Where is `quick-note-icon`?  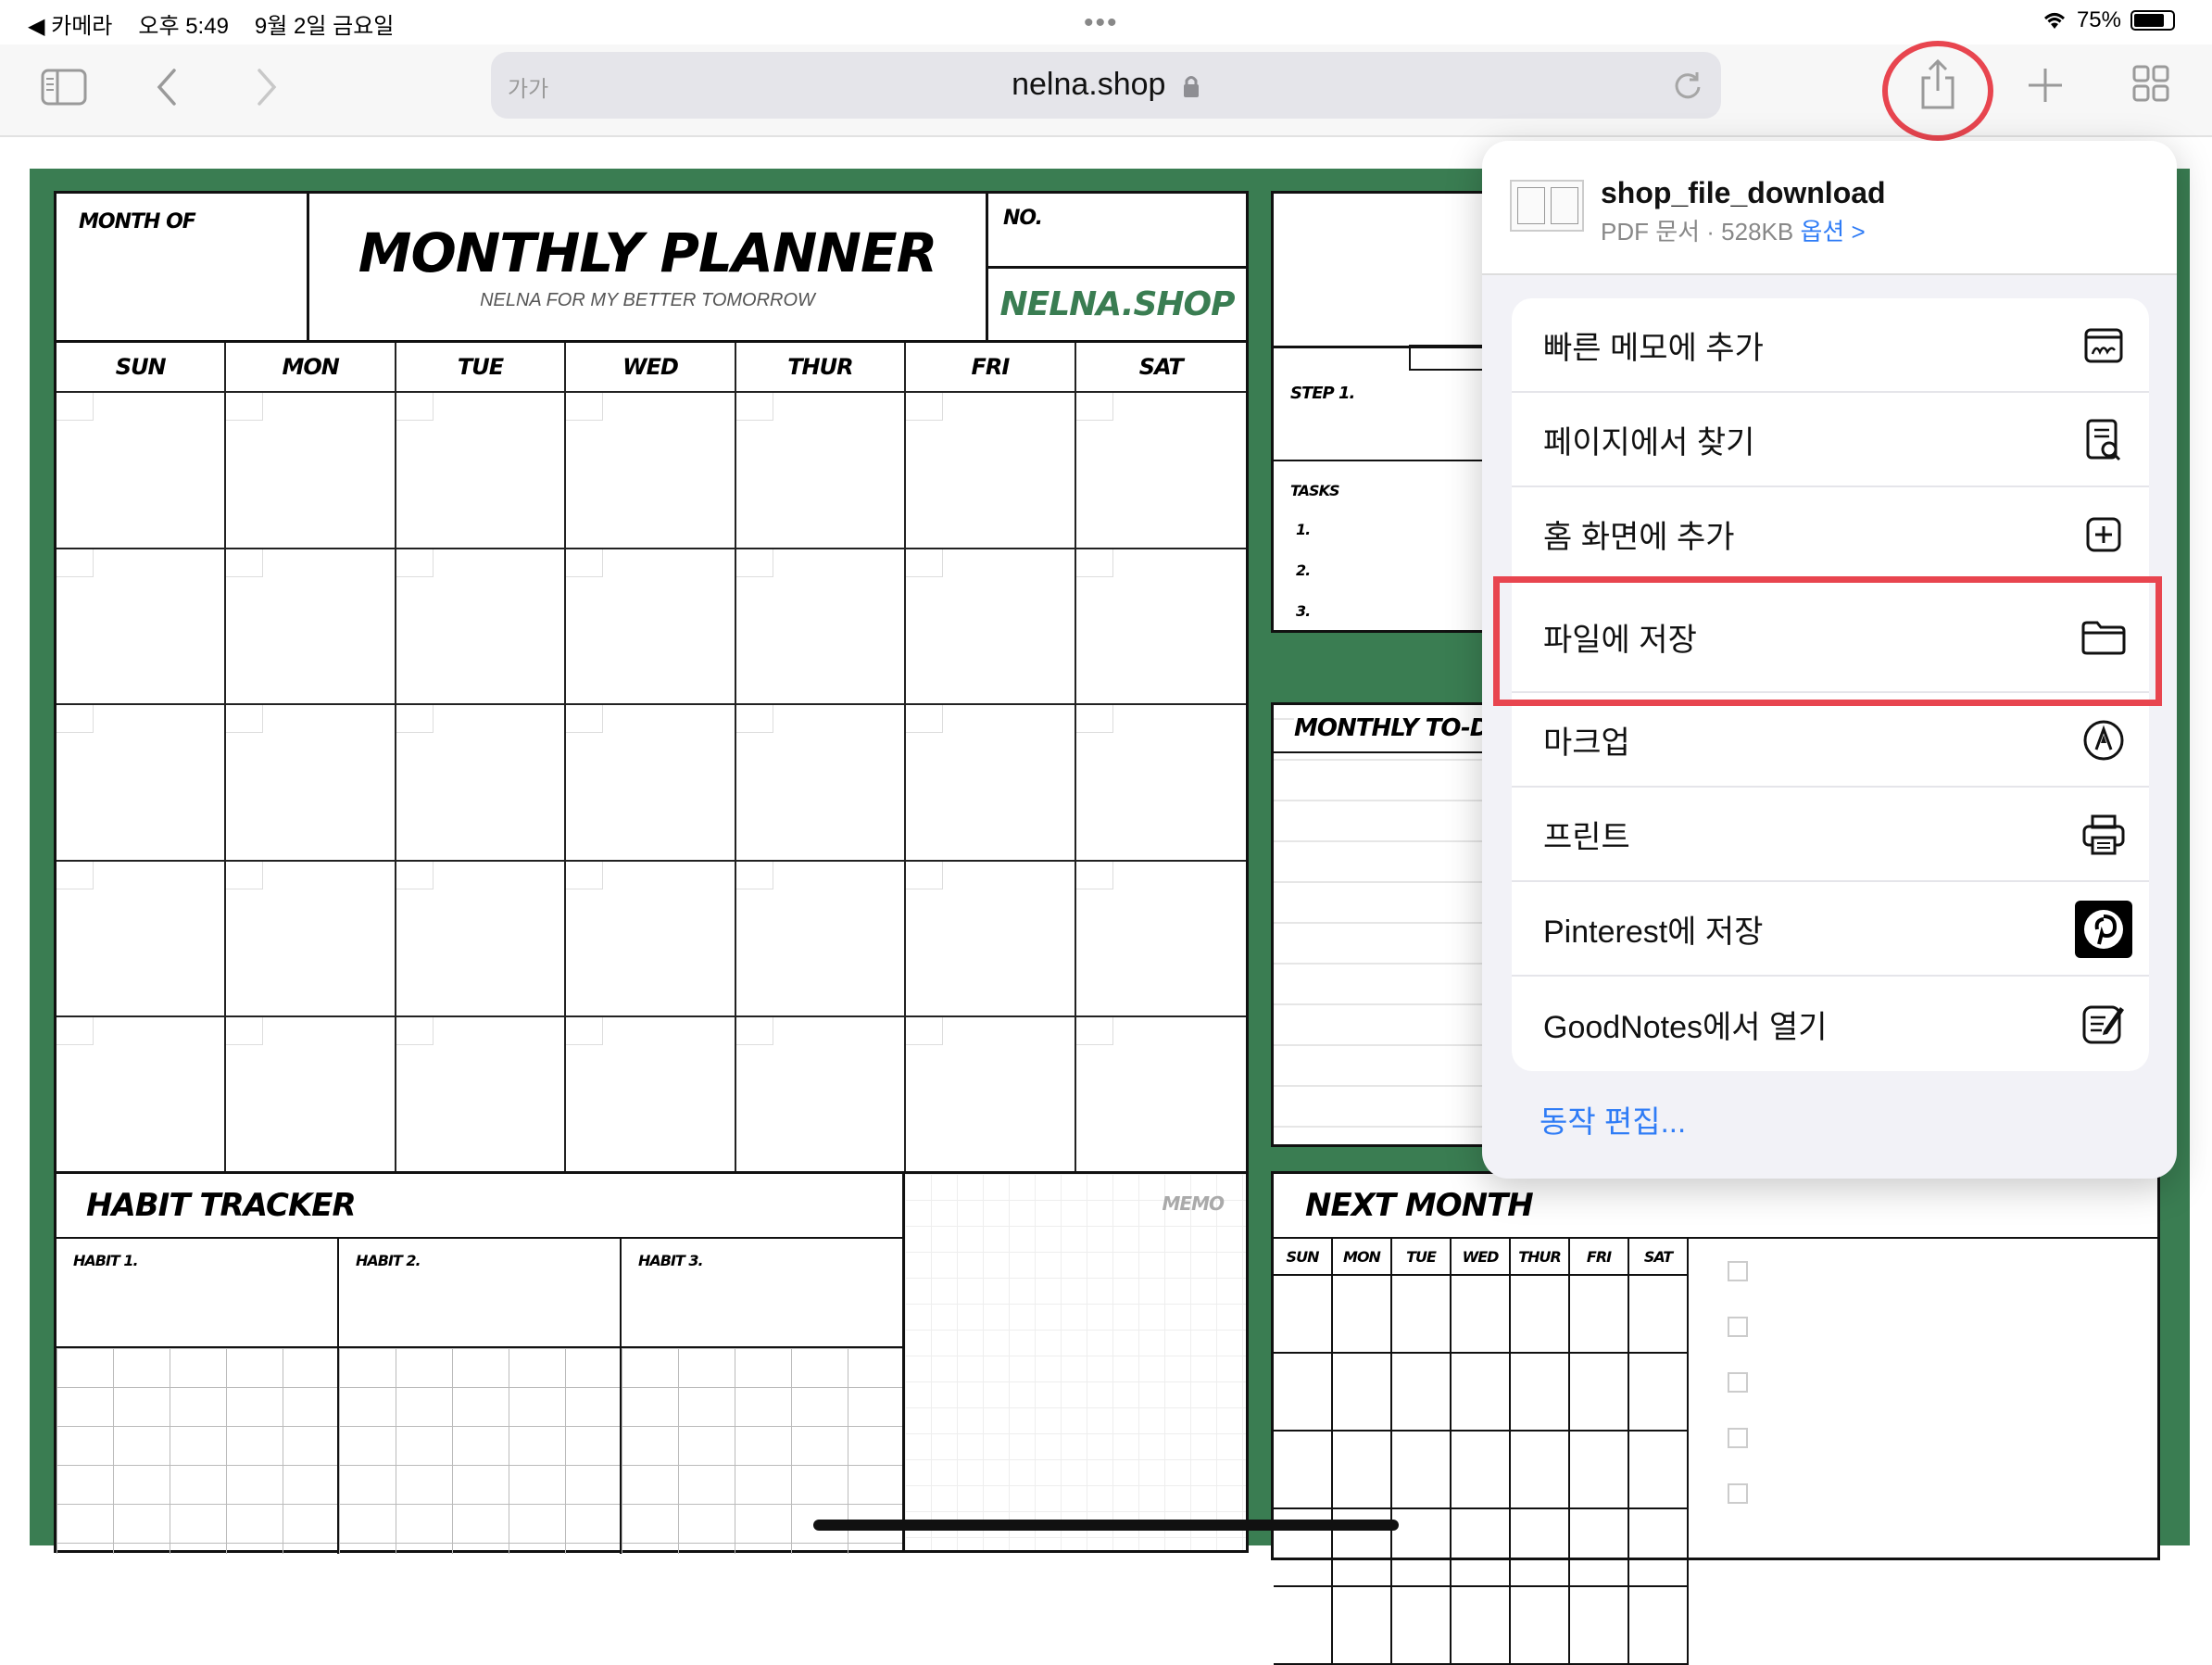 quick-note-icon is located at coordinates (2104, 346).